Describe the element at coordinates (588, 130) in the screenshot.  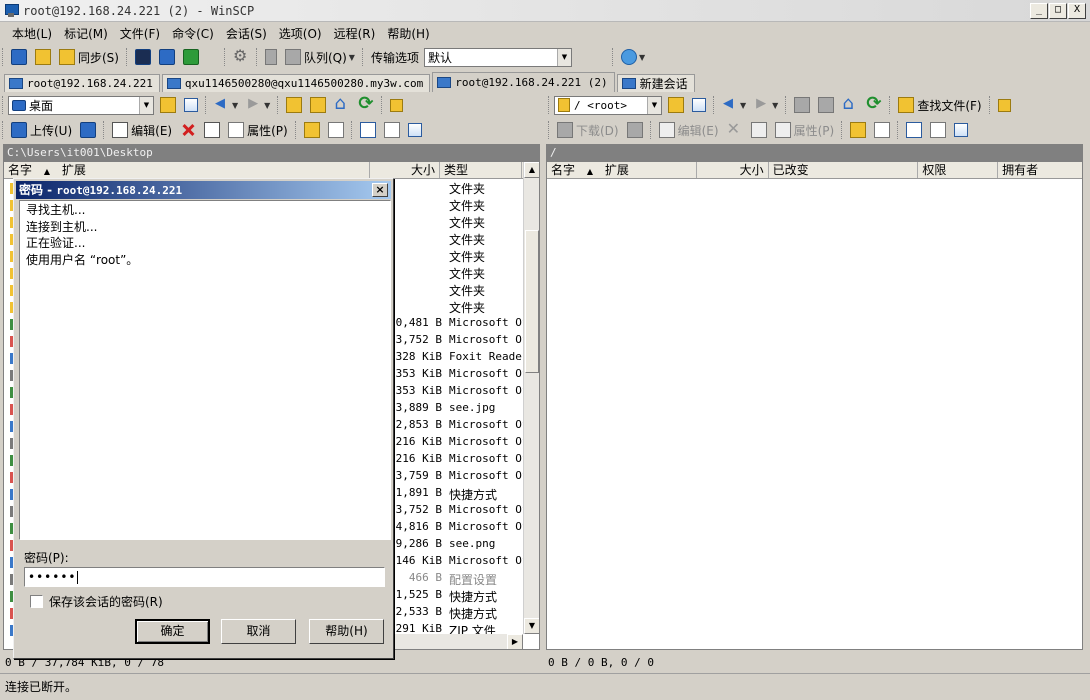
I see `download-button: 下载(D)` at that location.